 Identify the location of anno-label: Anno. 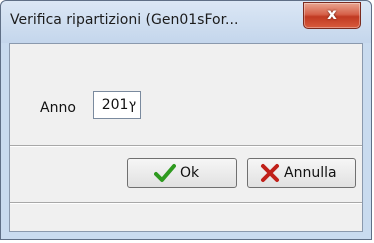
(58, 108).